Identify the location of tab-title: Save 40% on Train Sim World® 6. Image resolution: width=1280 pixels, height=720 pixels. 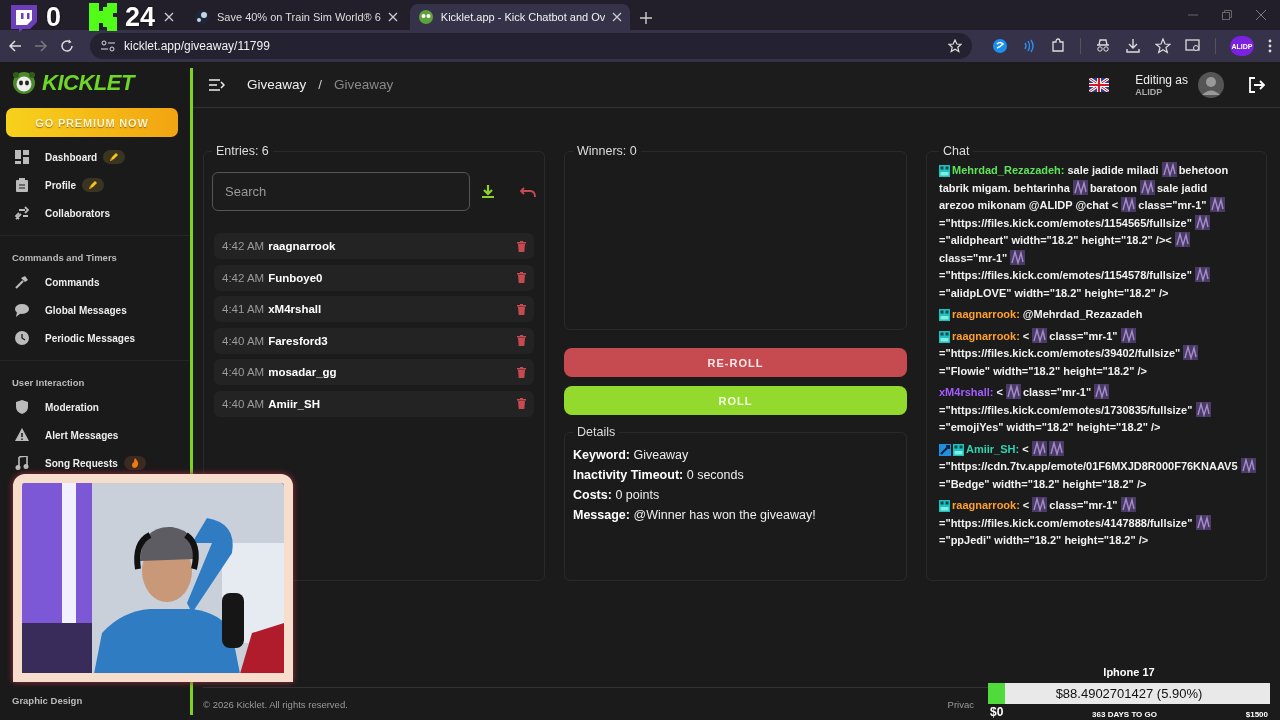
(299, 17).